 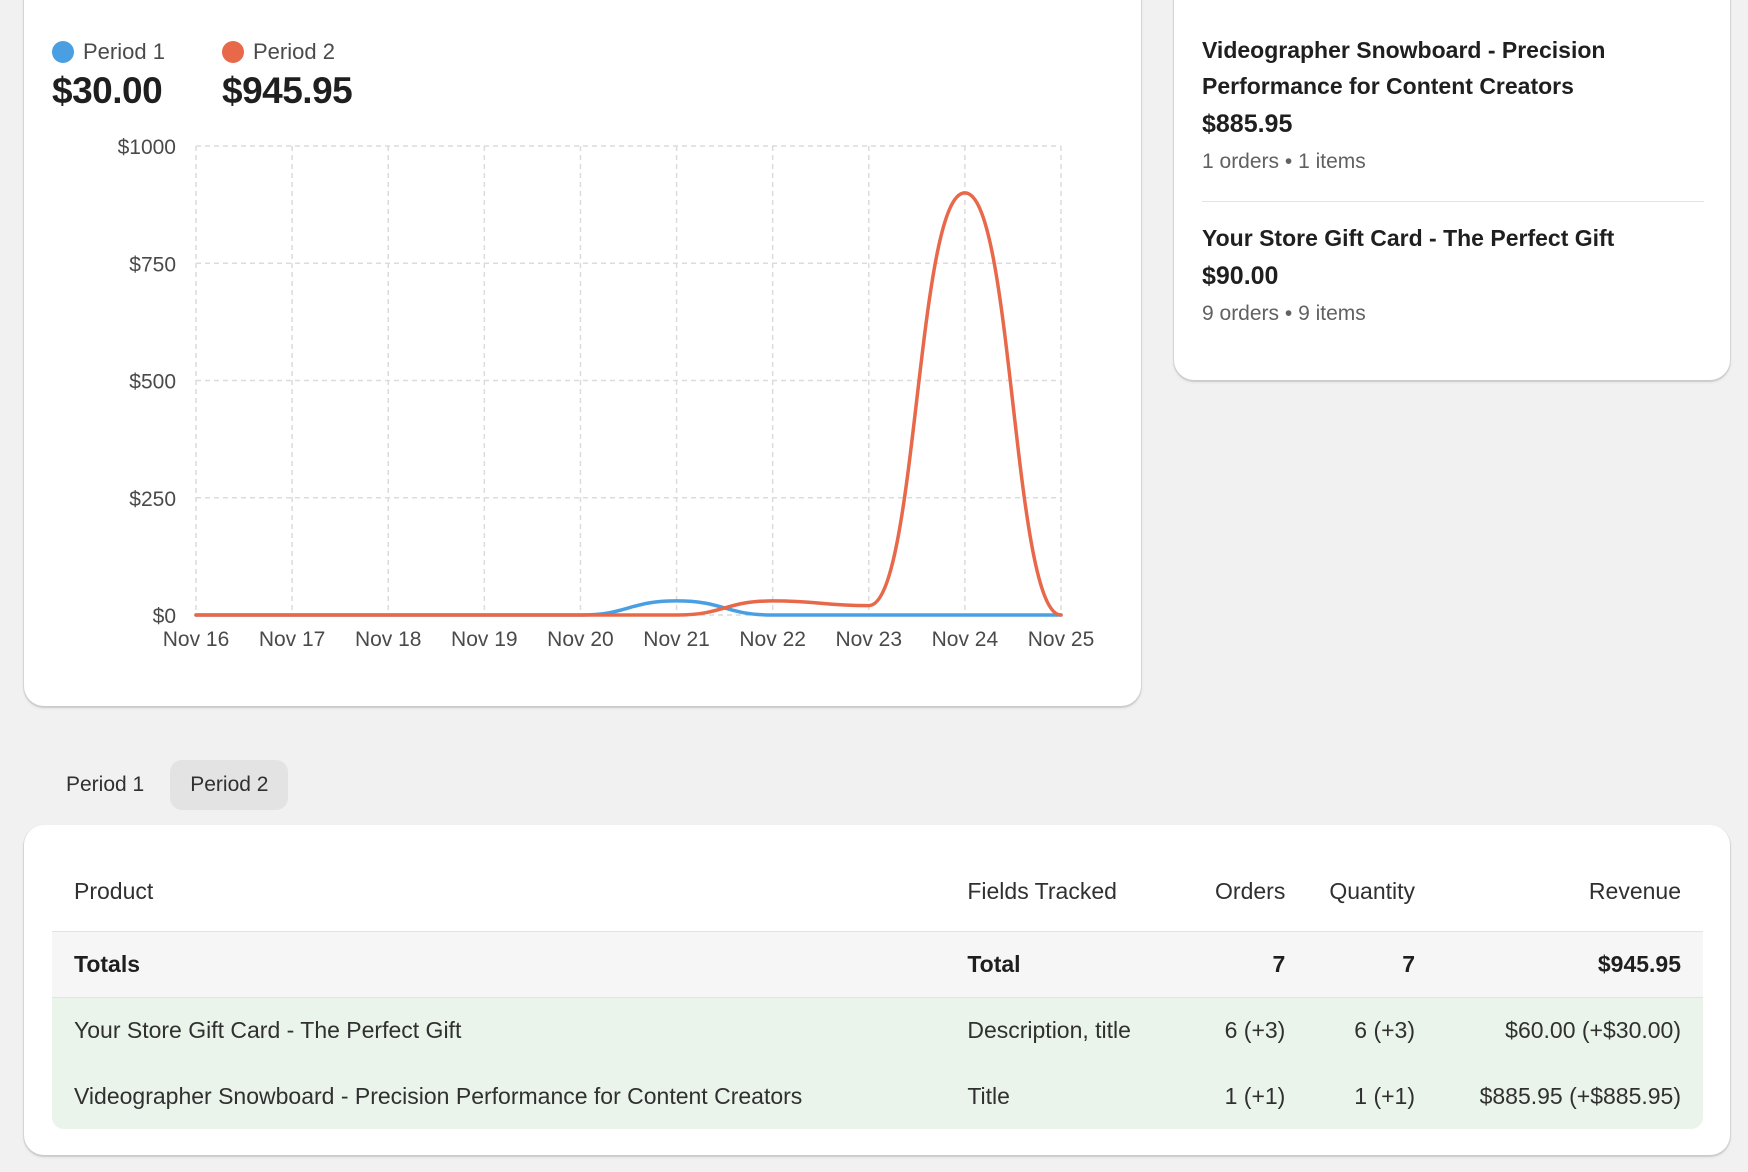 I want to click on tab-period-1: Period 1, so click(x=105, y=785).